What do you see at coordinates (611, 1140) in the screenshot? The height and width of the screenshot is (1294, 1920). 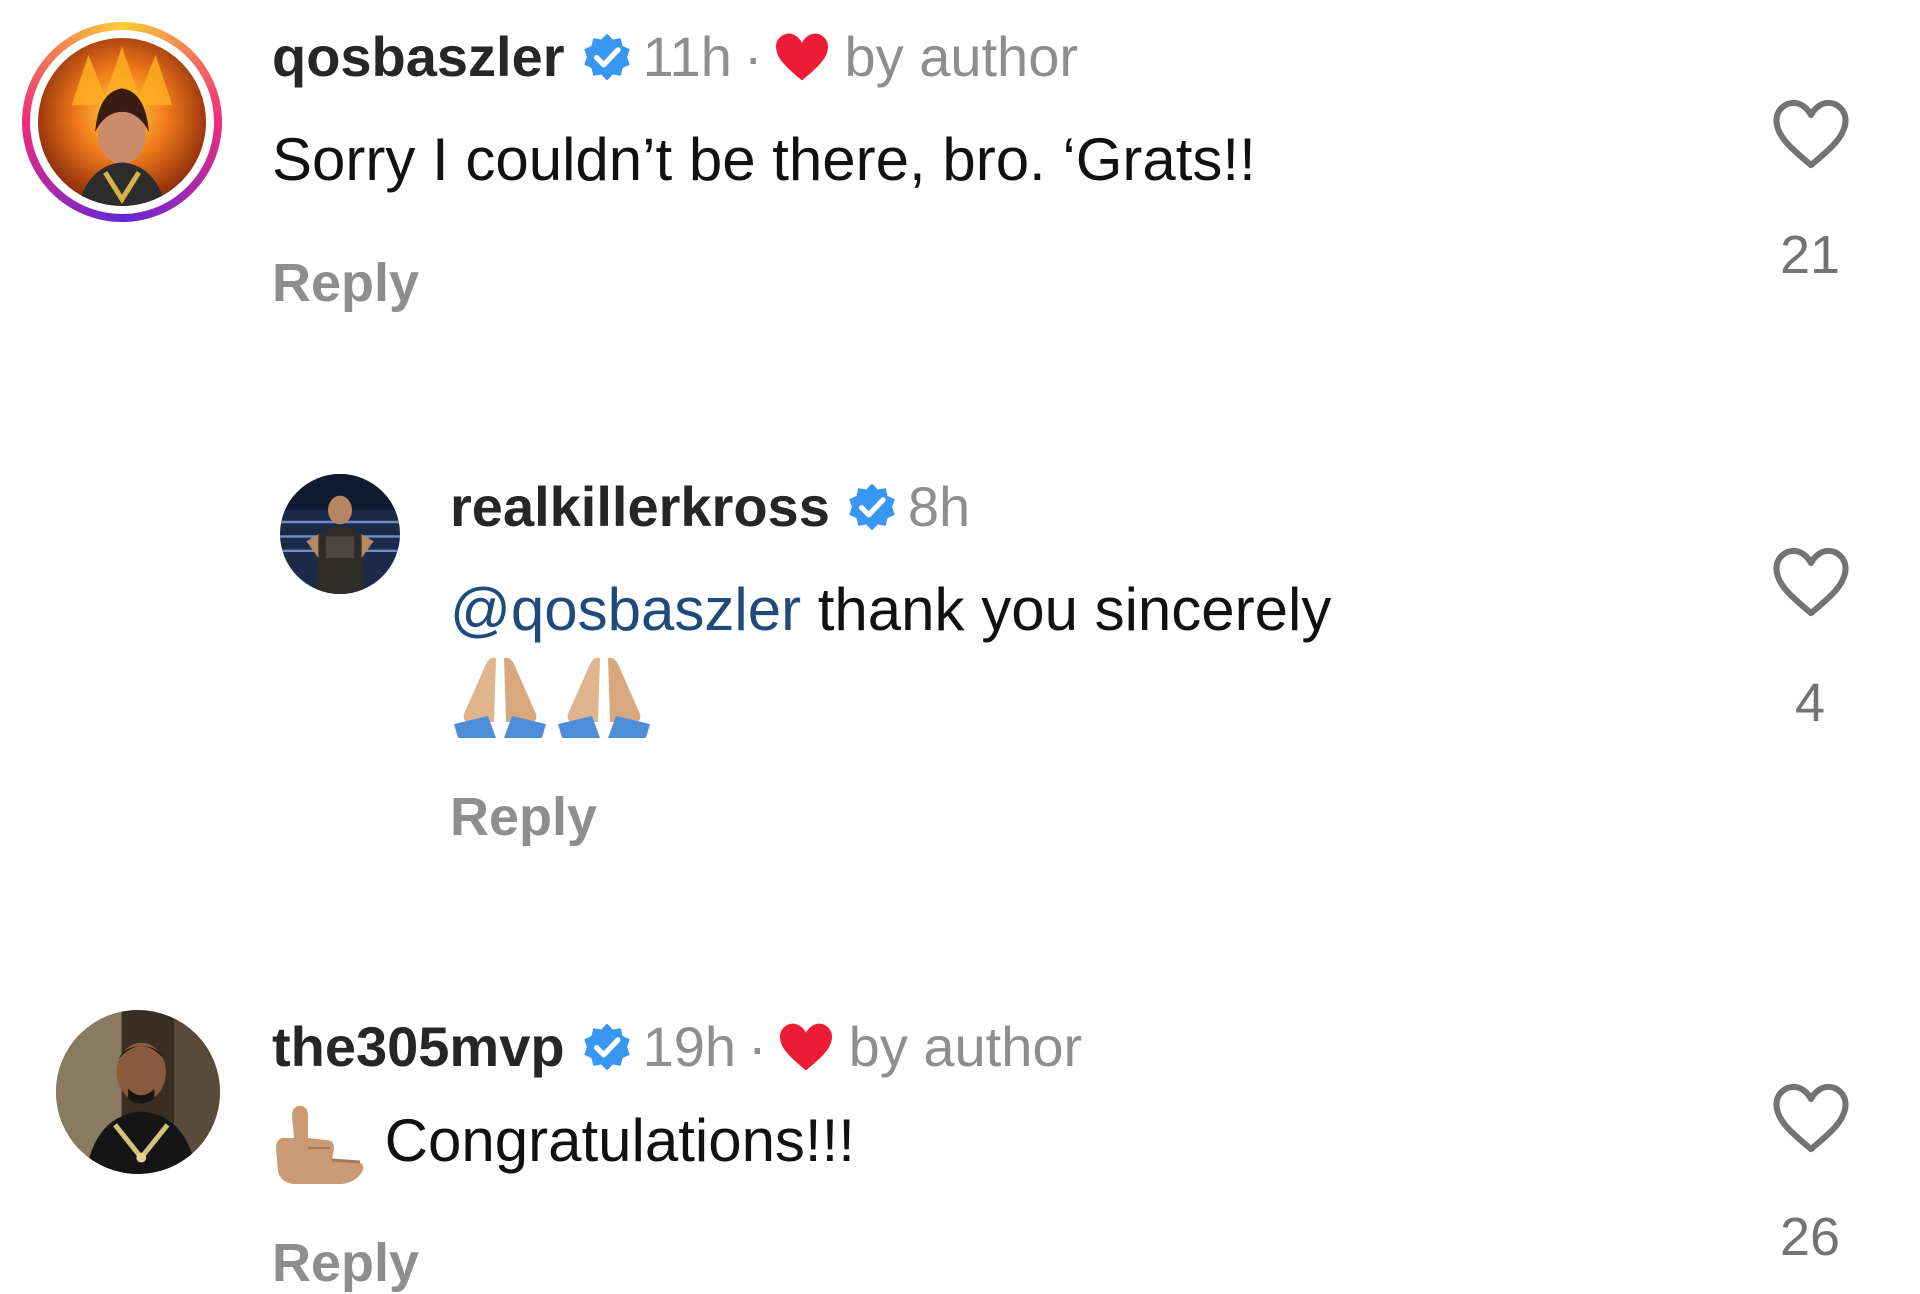 I see `comment-text-body: Congratulations!!!` at bounding box center [611, 1140].